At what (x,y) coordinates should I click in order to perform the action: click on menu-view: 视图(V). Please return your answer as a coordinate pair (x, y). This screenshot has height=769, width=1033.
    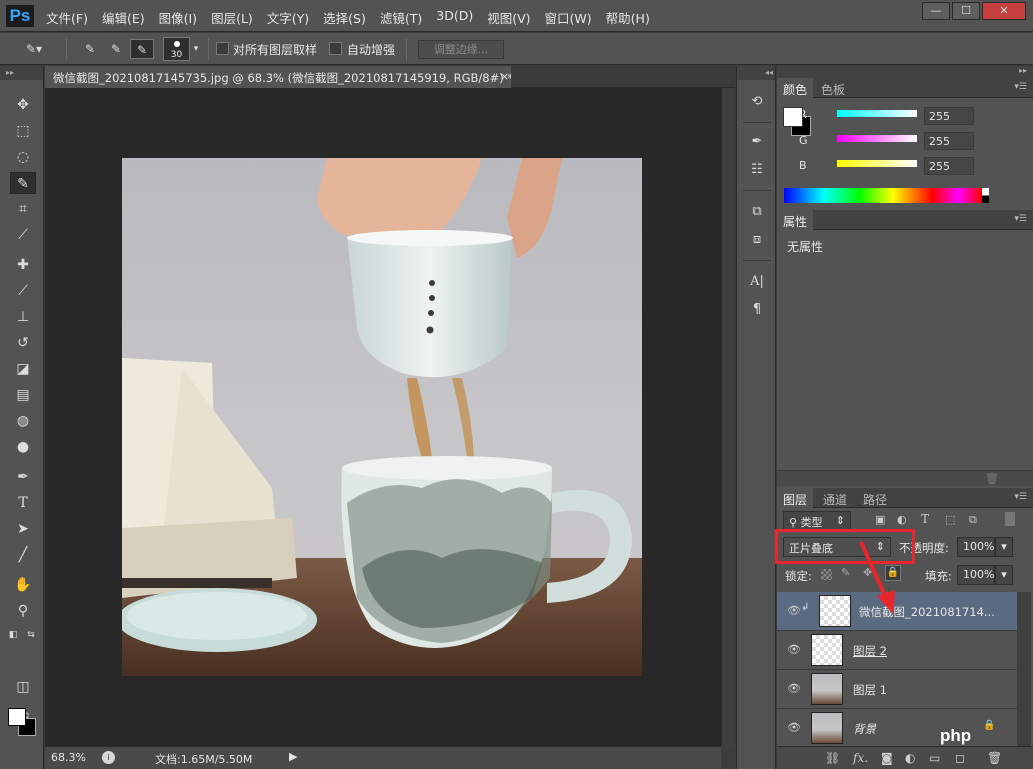
    Looking at the image, I should click on (508, 17).